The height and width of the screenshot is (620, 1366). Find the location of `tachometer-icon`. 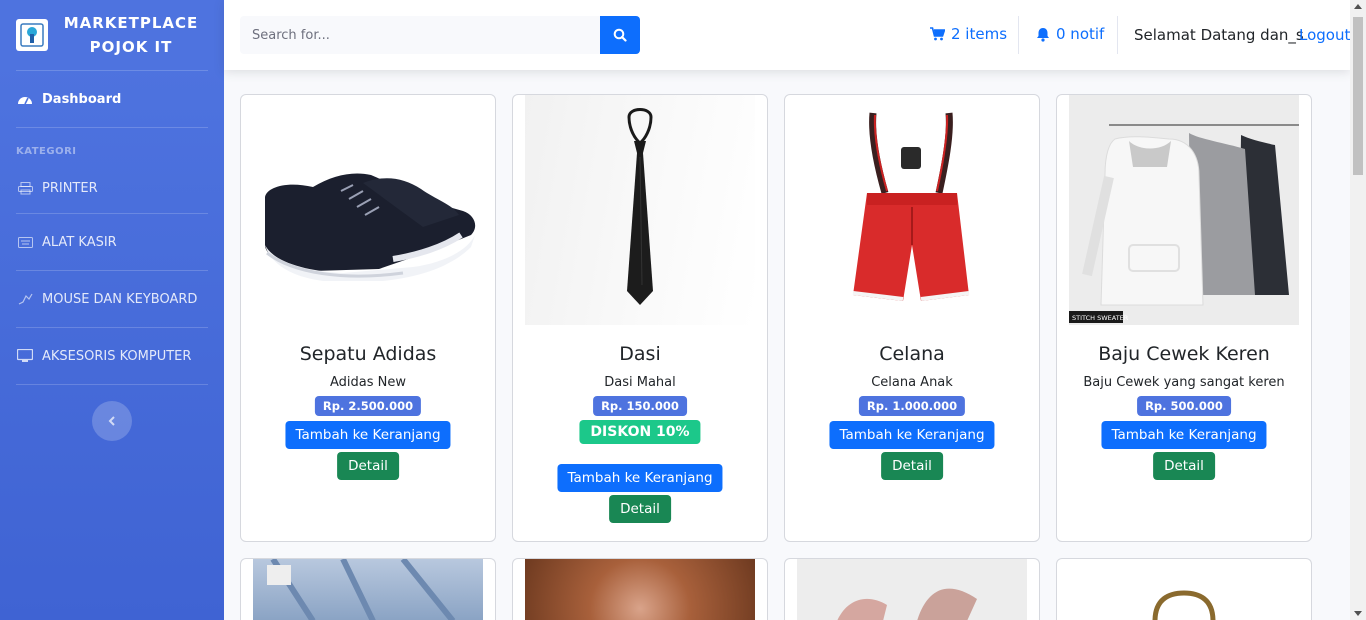

tachometer-icon is located at coordinates (25, 99).